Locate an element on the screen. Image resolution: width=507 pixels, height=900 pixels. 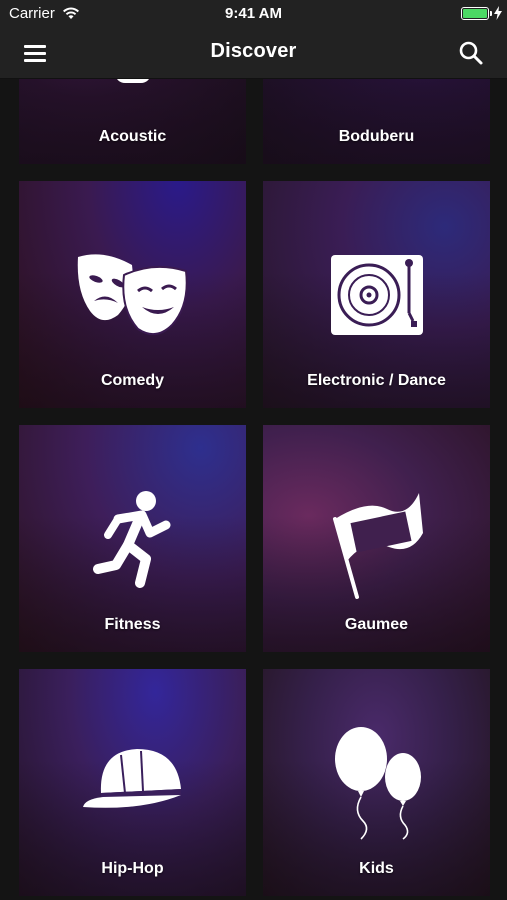
turntable-icon is located at coordinates (376, 295).